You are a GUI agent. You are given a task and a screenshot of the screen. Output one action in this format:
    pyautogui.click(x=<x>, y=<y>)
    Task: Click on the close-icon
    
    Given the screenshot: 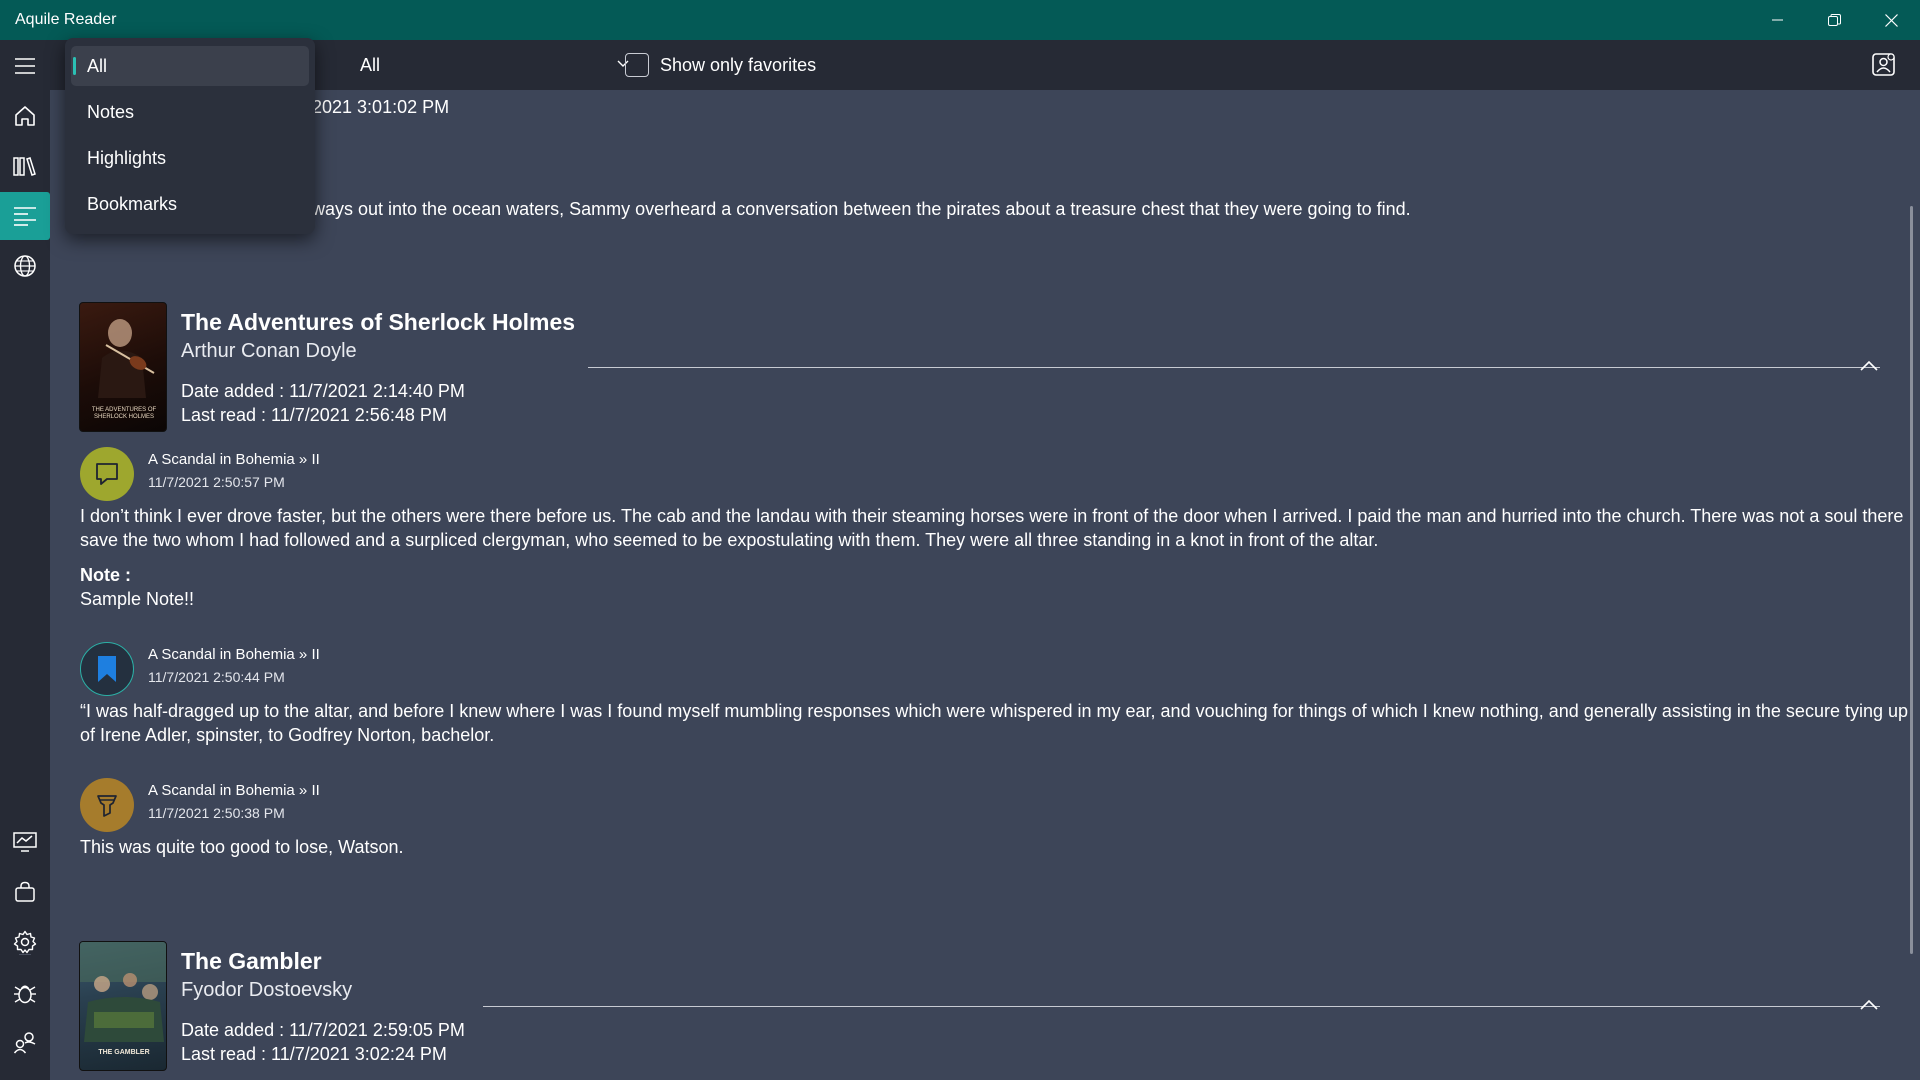 What is the action you would take?
    pyautogui.click(x=1891, y=20)
    